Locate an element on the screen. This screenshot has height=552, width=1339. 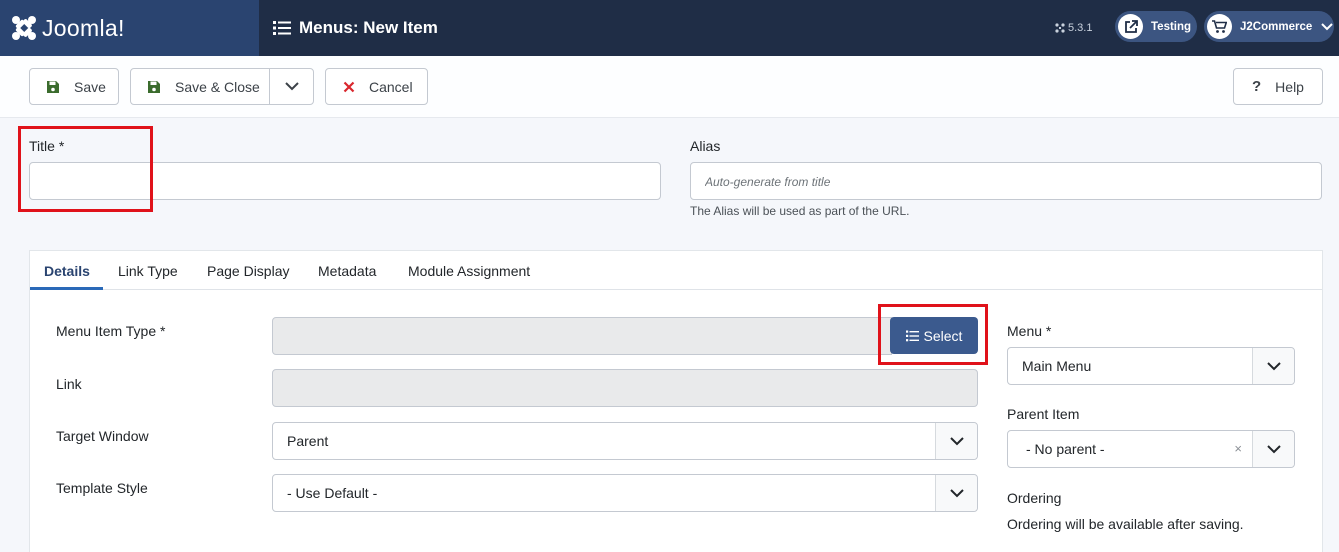
menu-item-type-field is located at coordinates (582, 336).